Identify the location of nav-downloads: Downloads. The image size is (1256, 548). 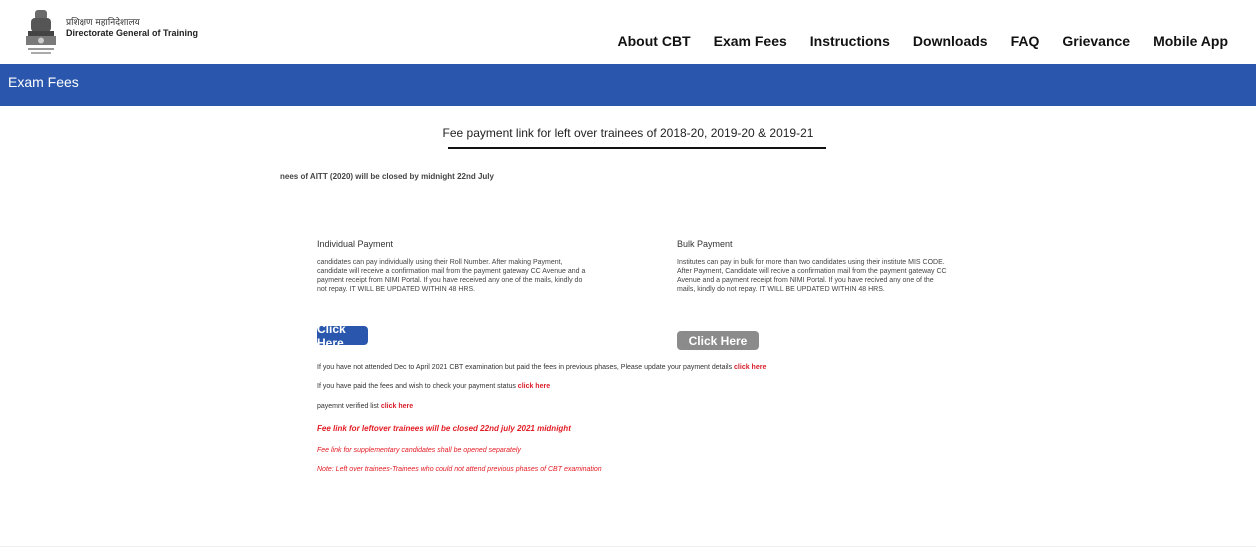
(950, 41).